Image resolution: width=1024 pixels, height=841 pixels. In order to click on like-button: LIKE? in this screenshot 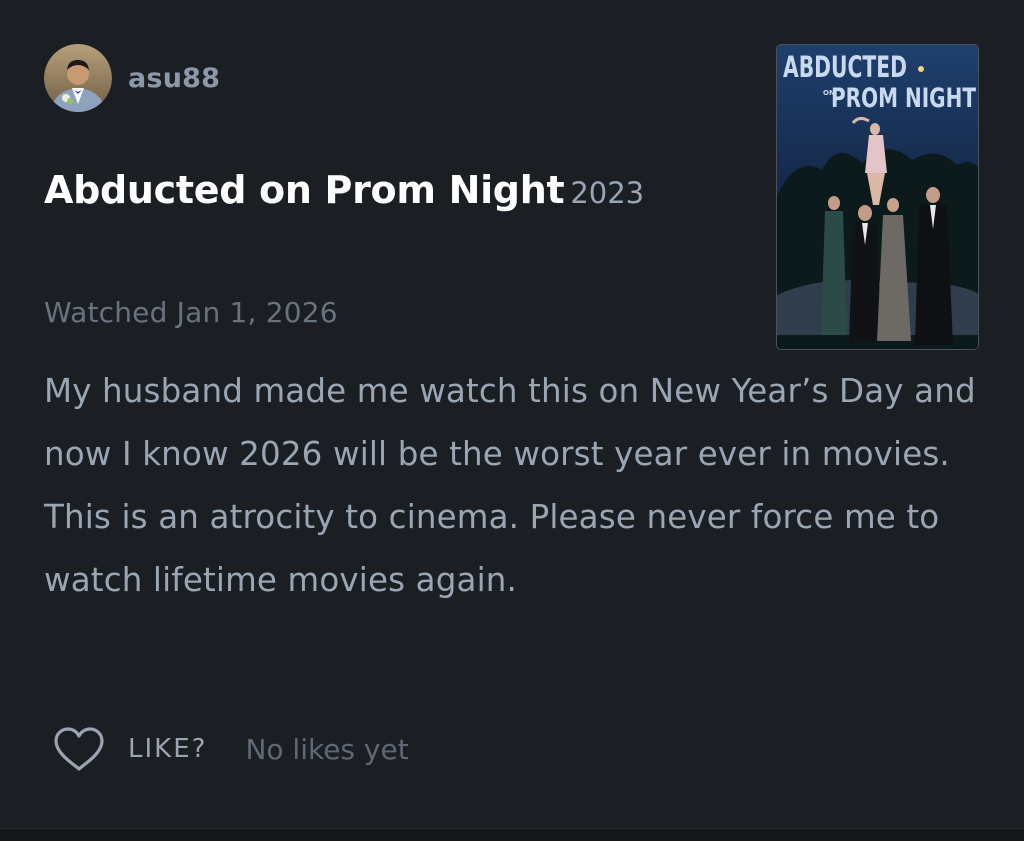, I will do `click(167, 749)`.